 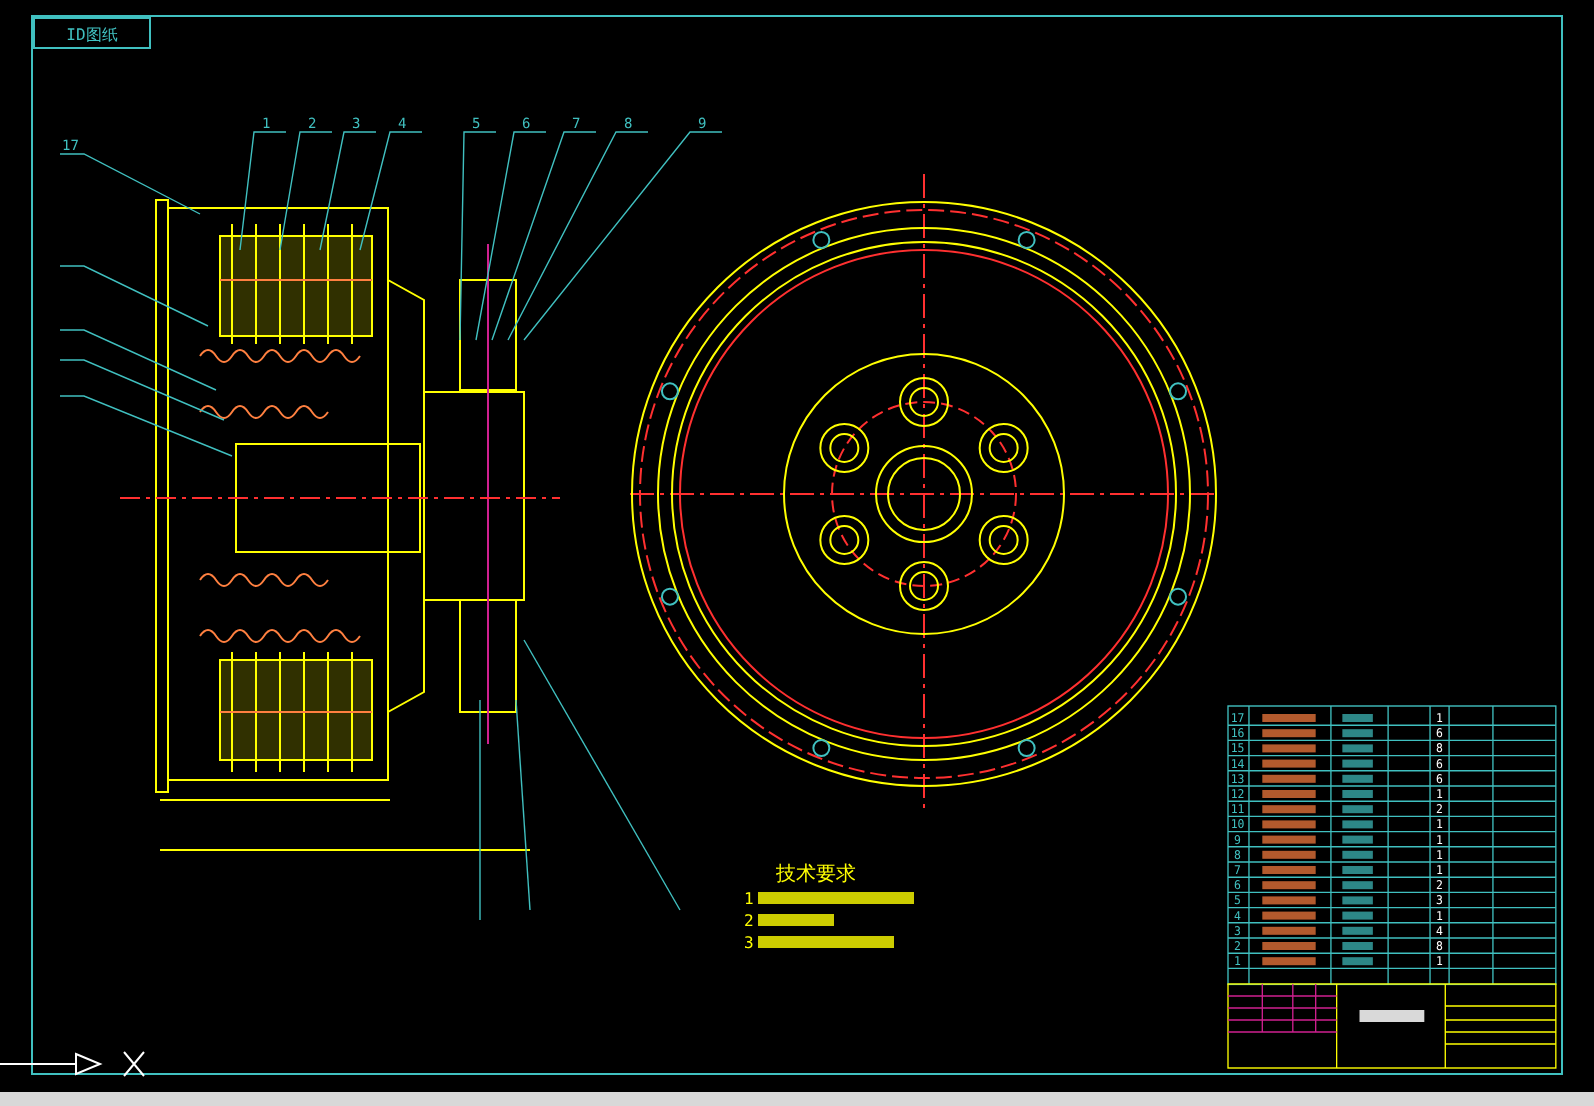 I want to click on note-number: 1, so click(x=749, y=899).